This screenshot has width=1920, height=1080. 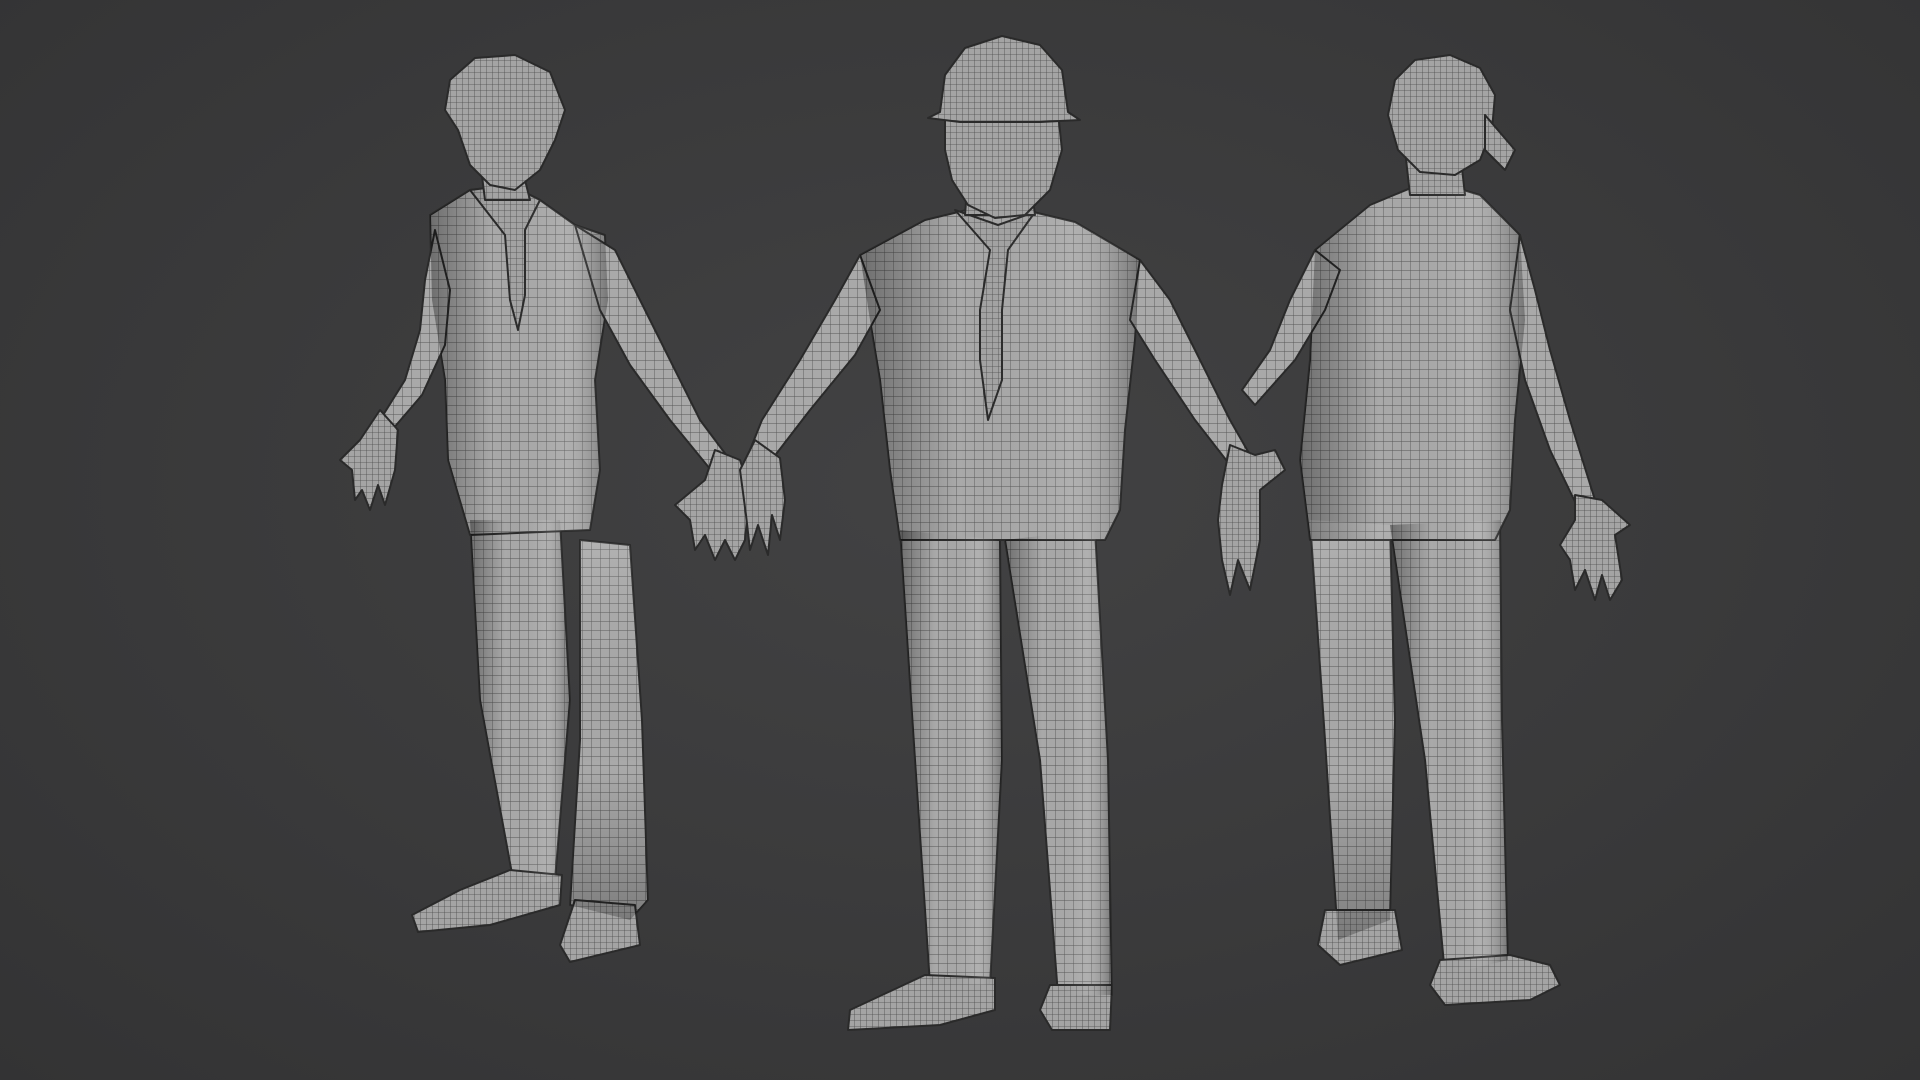 What do you see at coordinates (712, 505) in the screenshot?
I see `left-model-hand-right` at bounding box center [712, 505].